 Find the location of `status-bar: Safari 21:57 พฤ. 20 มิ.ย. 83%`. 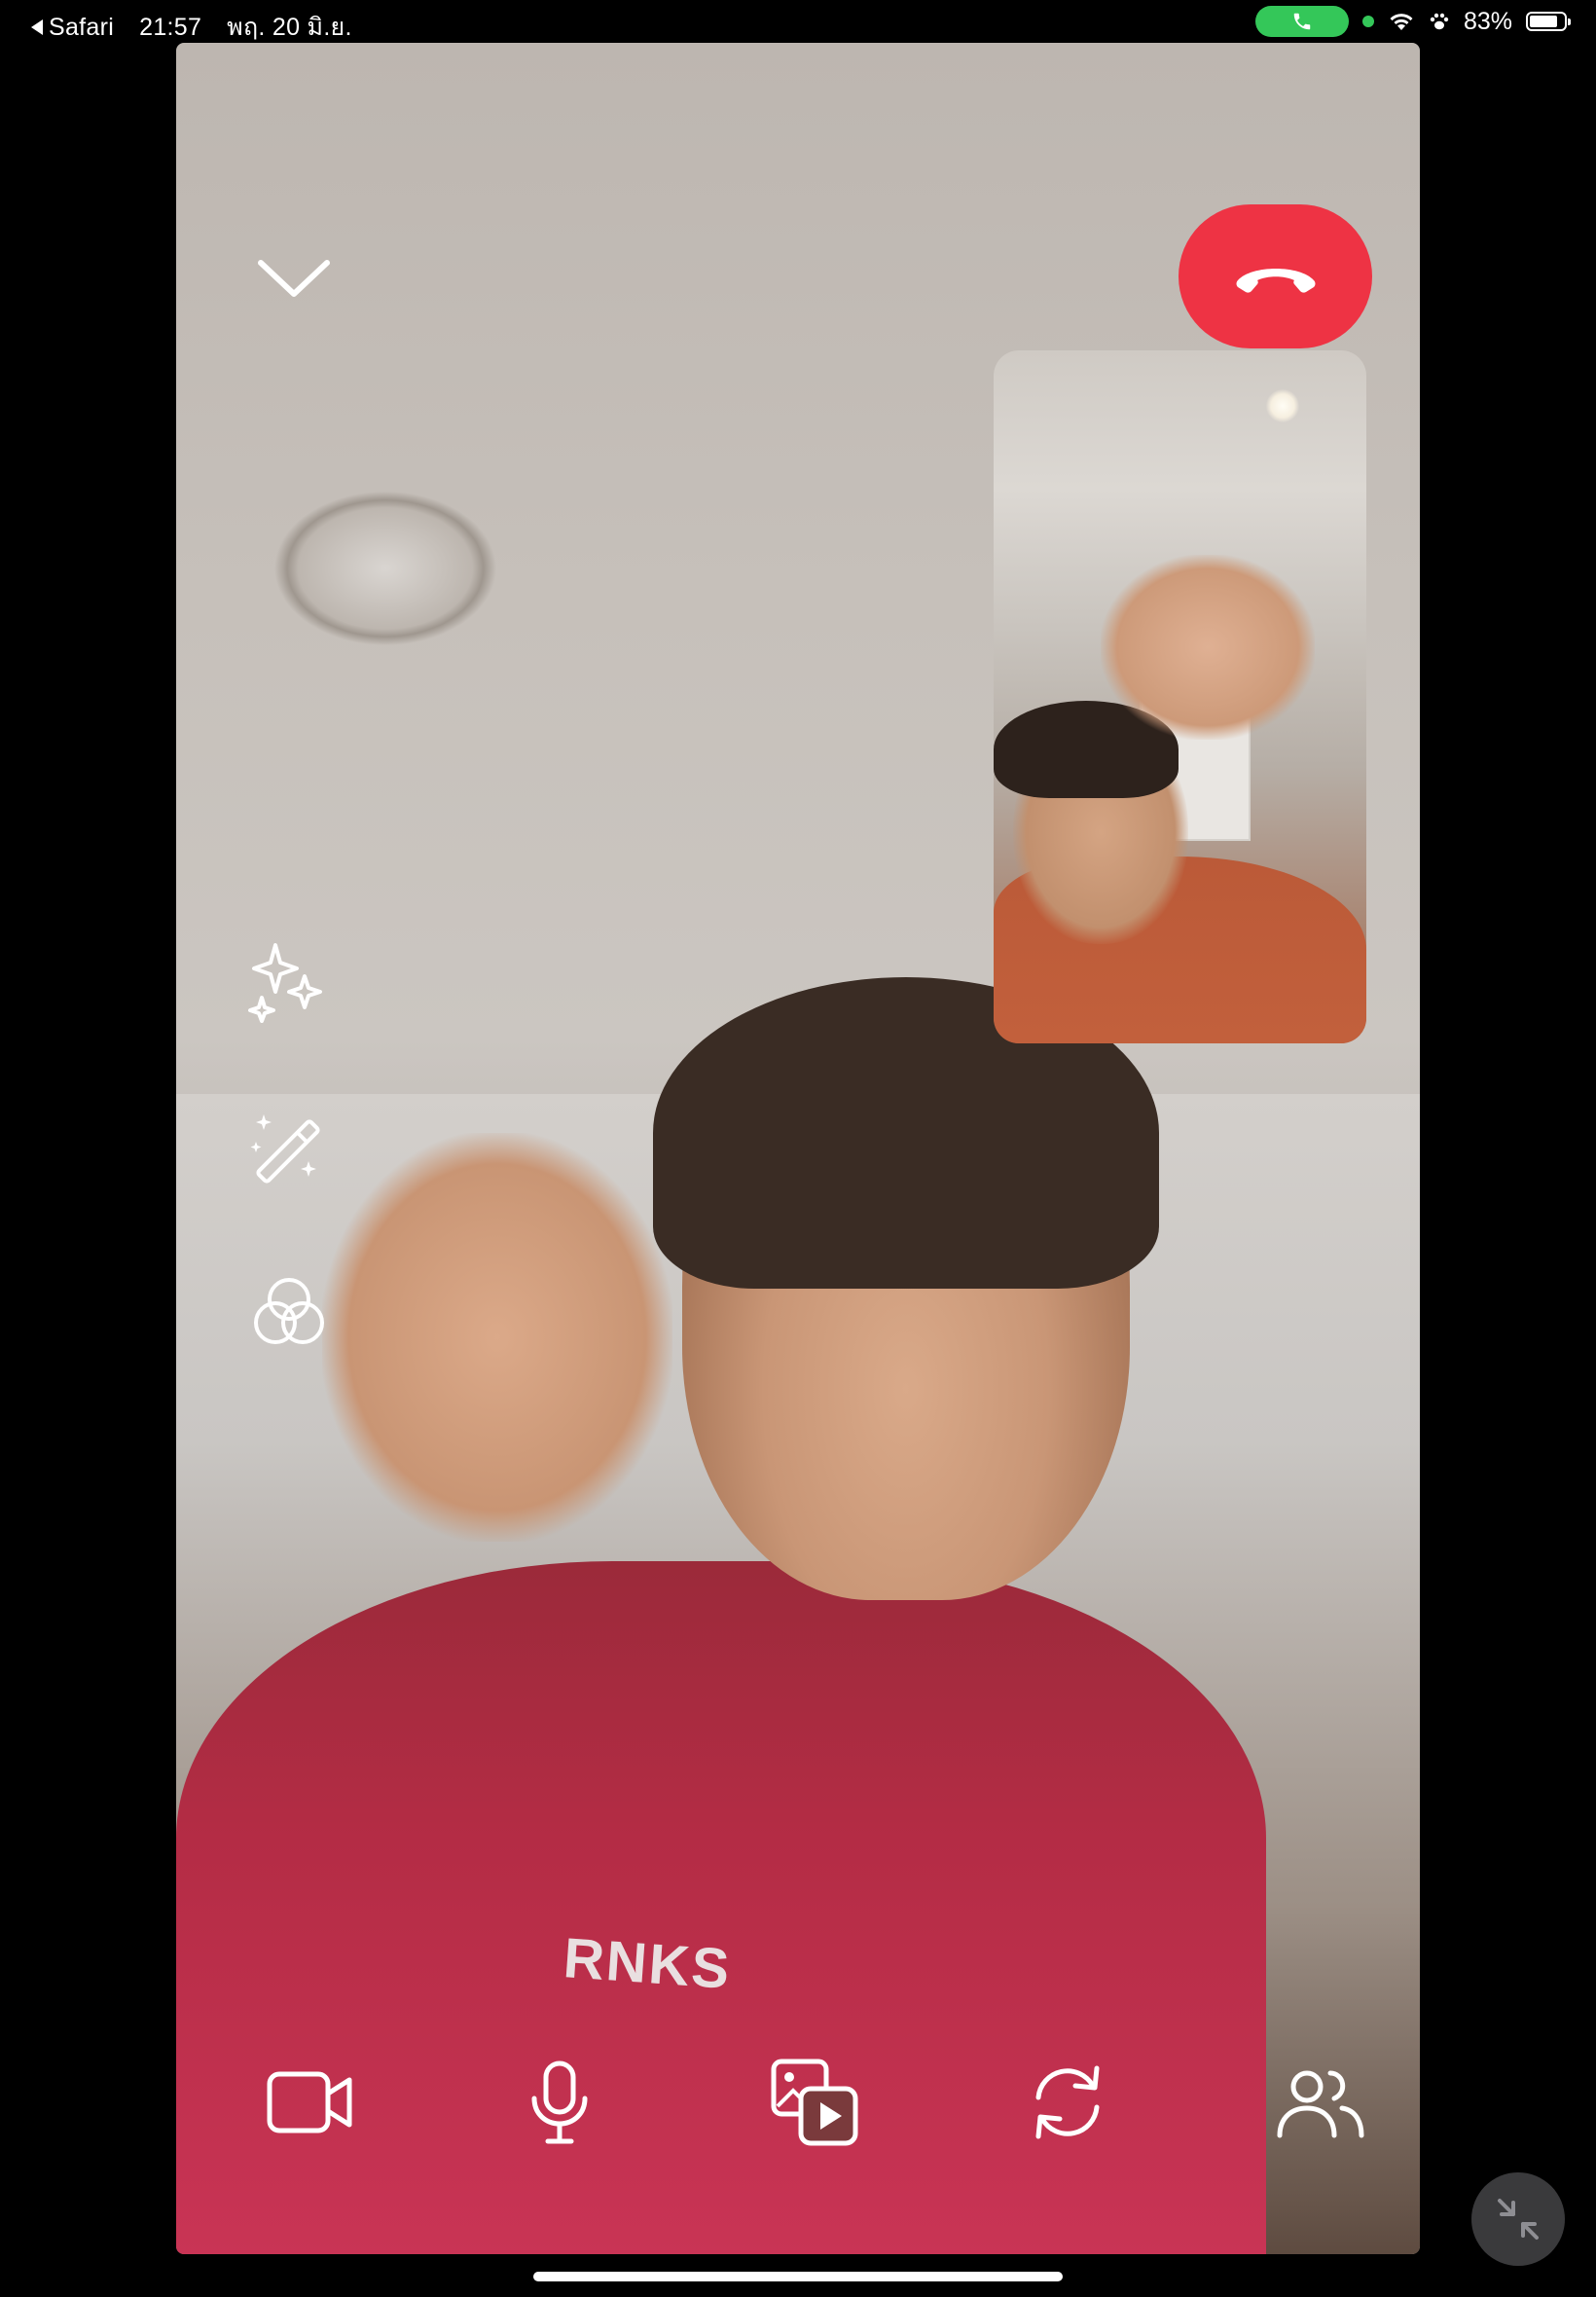

status-bar: Safari 21:57 พฤ. 20 มิ.ย. 83% is located at coordinates (798, 21).